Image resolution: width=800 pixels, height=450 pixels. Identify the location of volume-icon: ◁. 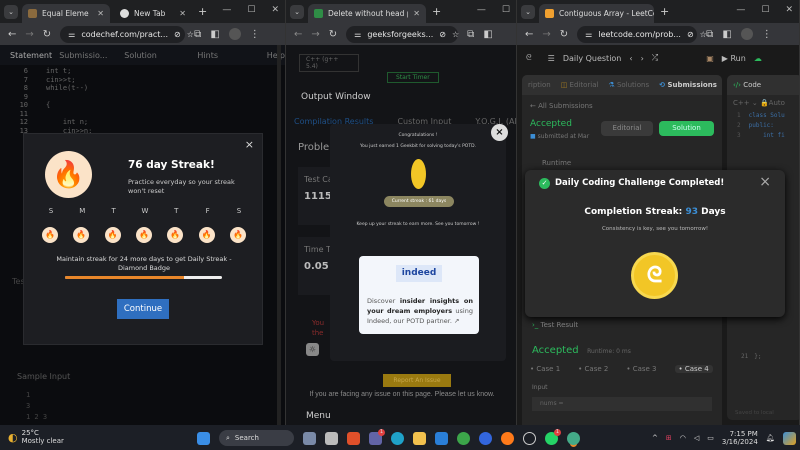
(696, 438).